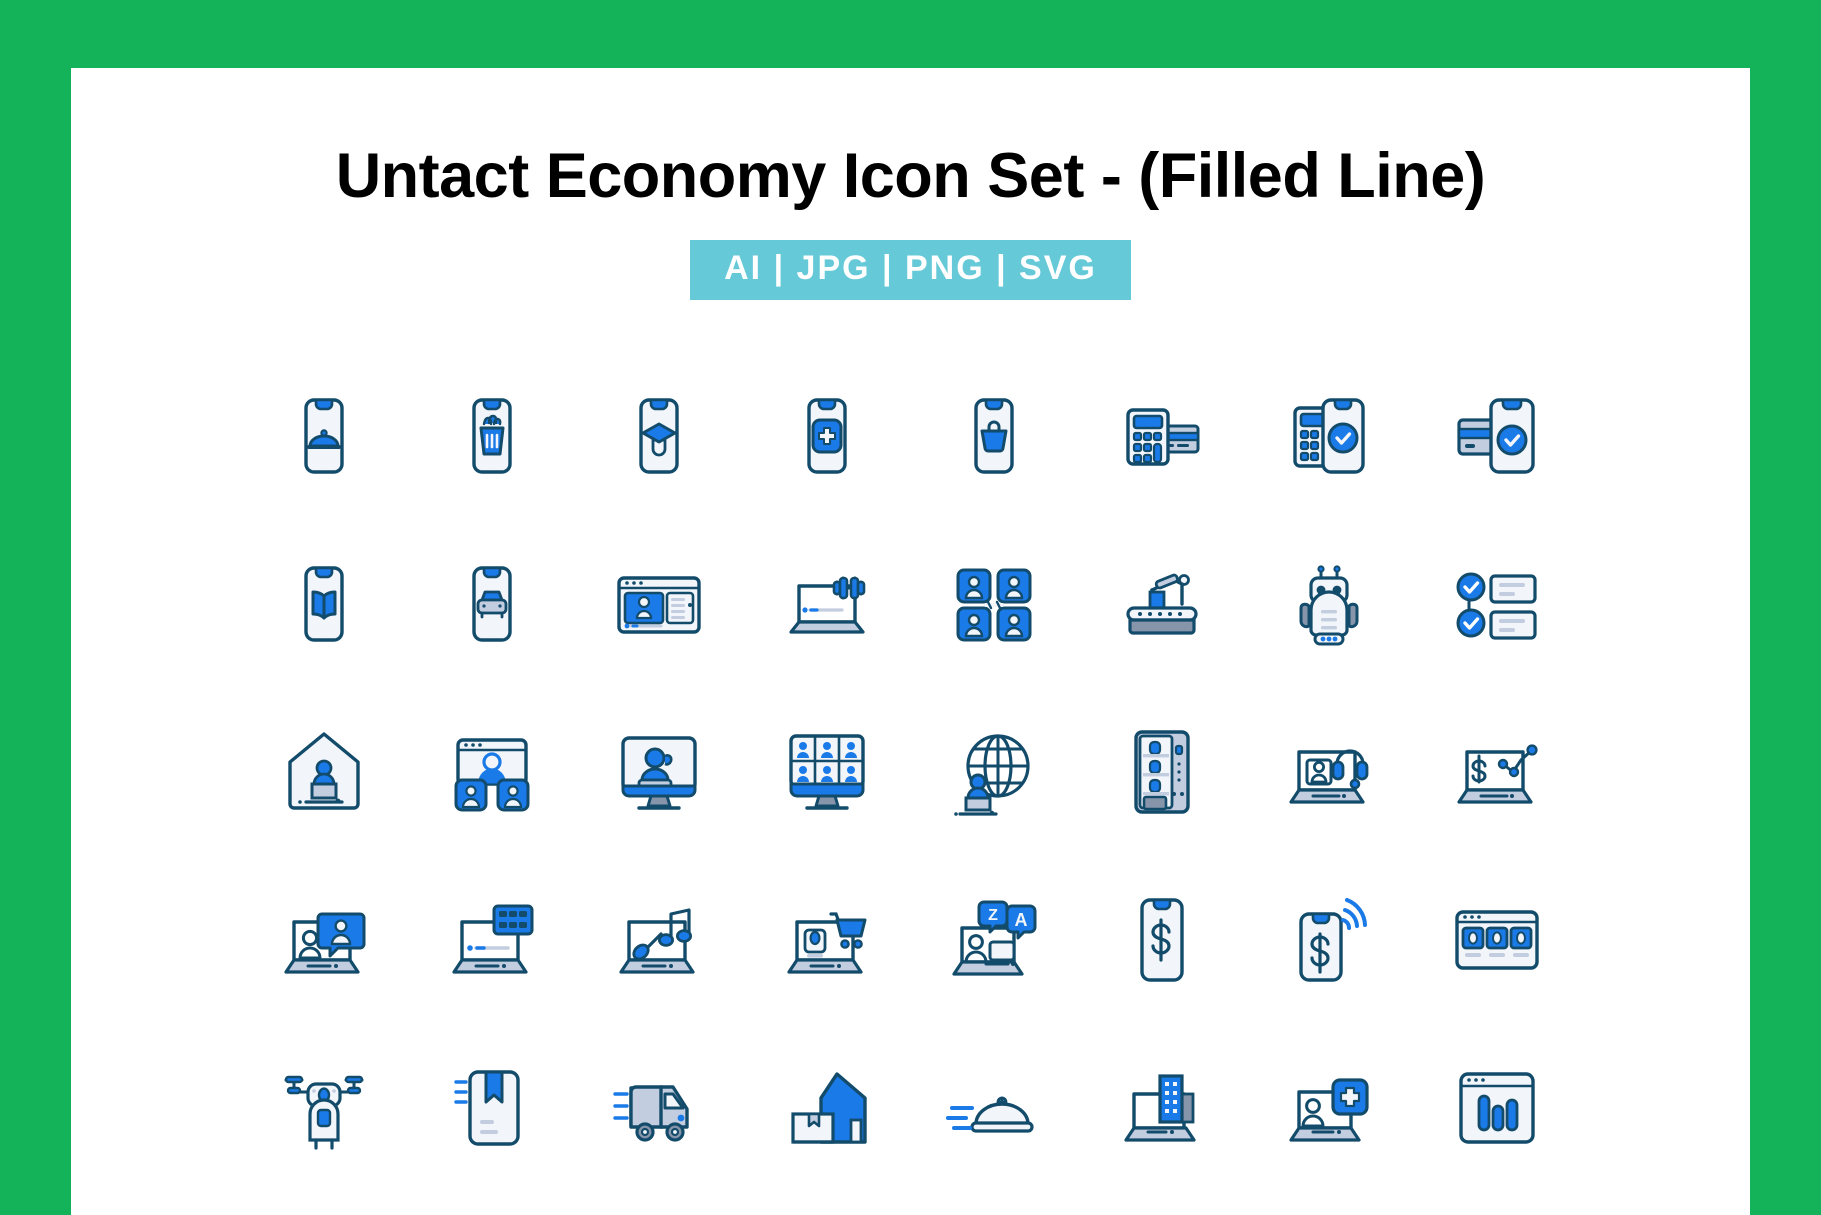 This screenshot has height=1215, width=1821. Describe the element at coordinates (492, 436) in the screenshot. I see `icon-mobile-fast-food-order` at that location.